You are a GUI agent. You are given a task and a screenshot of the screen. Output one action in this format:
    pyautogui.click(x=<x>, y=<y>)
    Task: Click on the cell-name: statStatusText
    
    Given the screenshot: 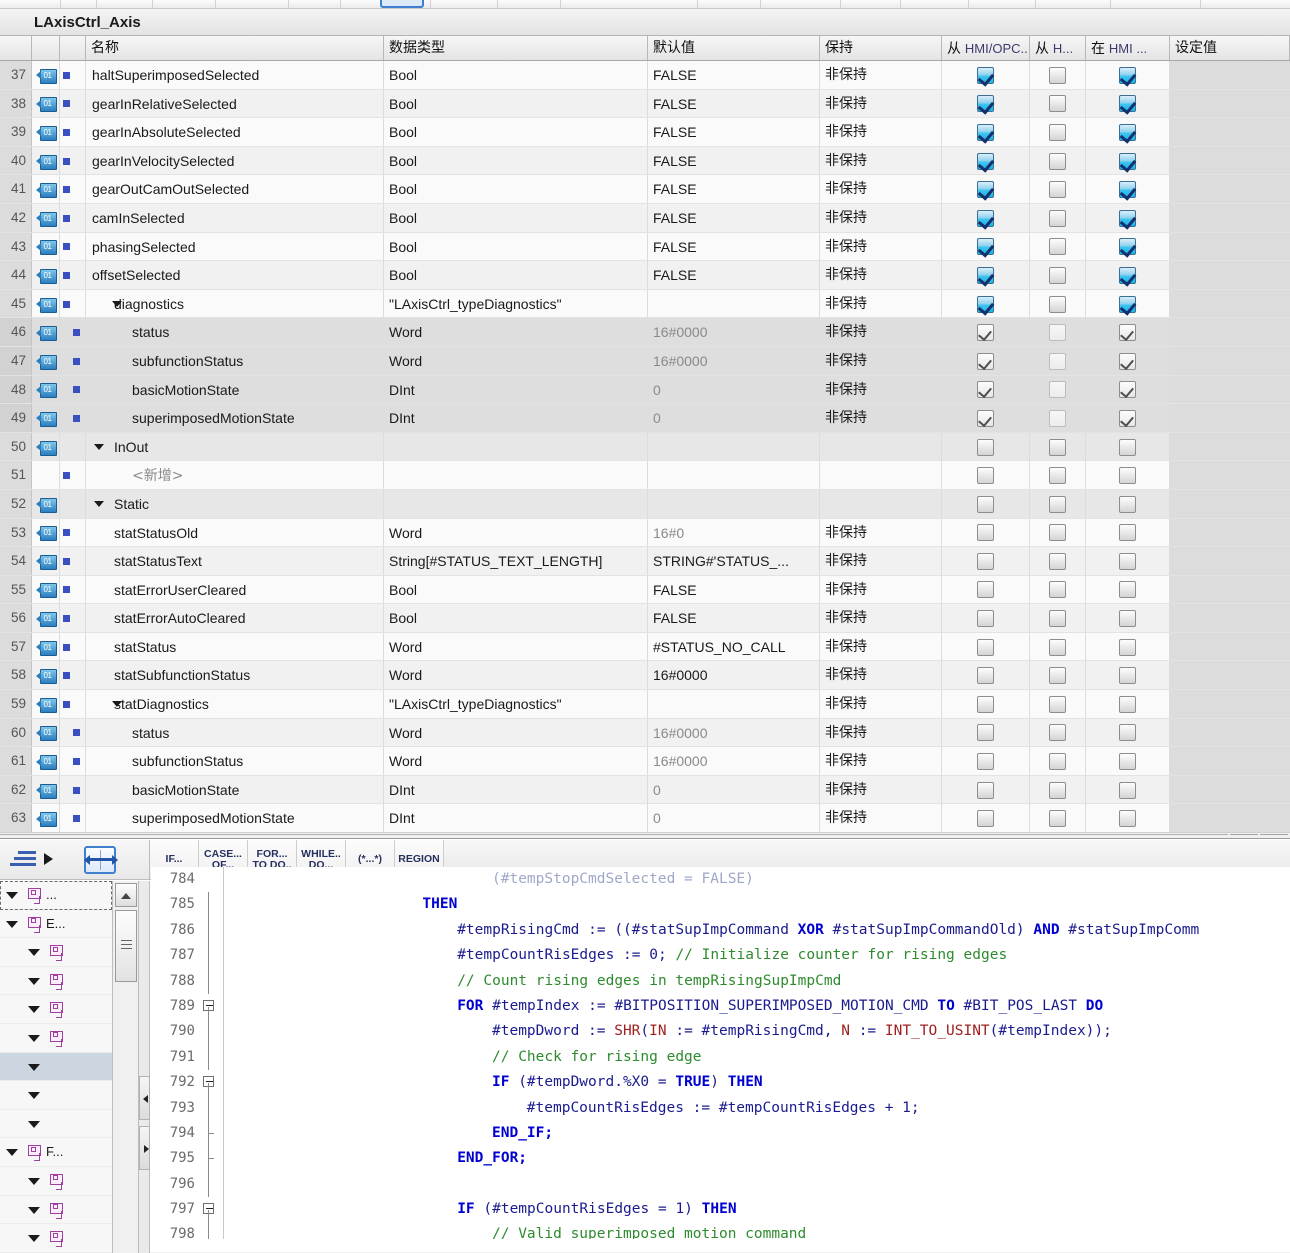 What is the action you would take?
    pyautogui.click(x=235, y=561)
    